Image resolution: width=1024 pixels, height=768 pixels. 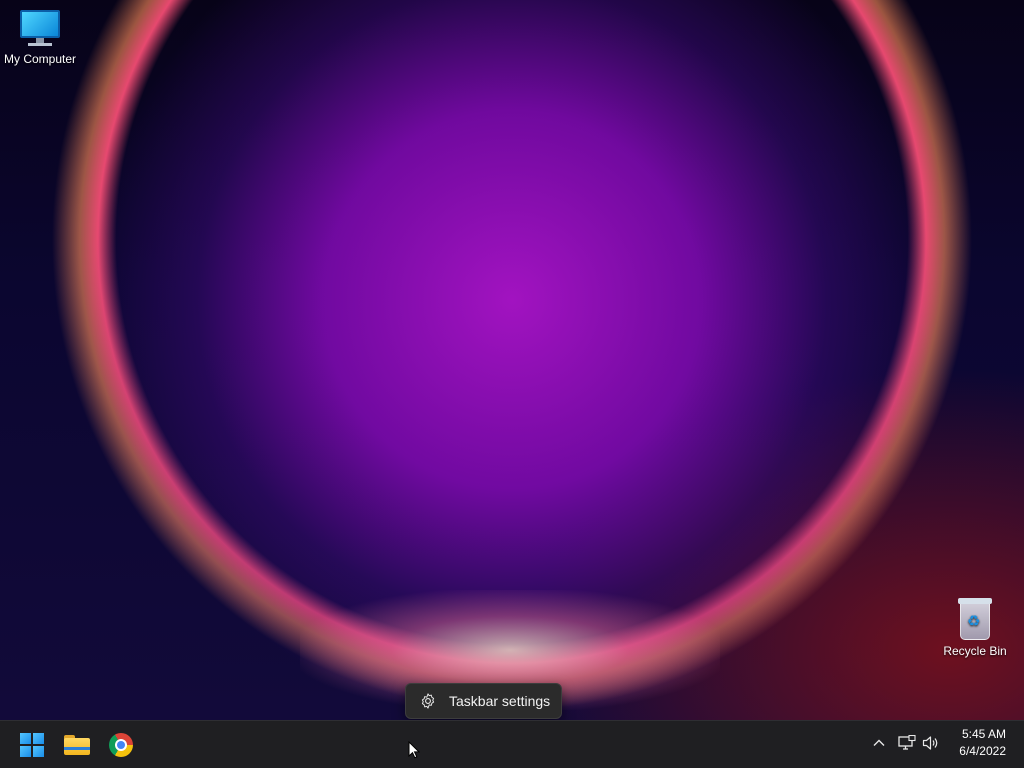 I want to click on clock-time: 5:45 AM, so click(x=983, y=734).